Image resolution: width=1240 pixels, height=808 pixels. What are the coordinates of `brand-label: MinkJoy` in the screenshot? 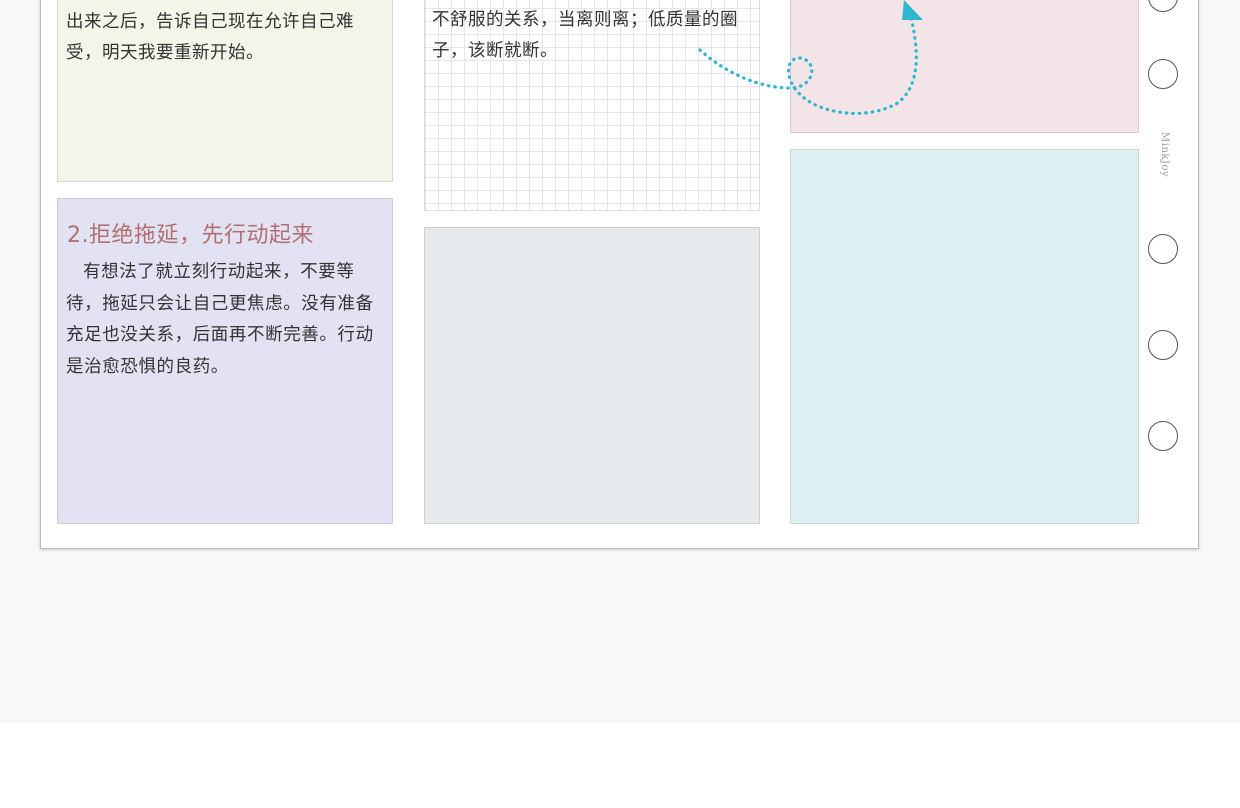 It's located at (1164, 155).